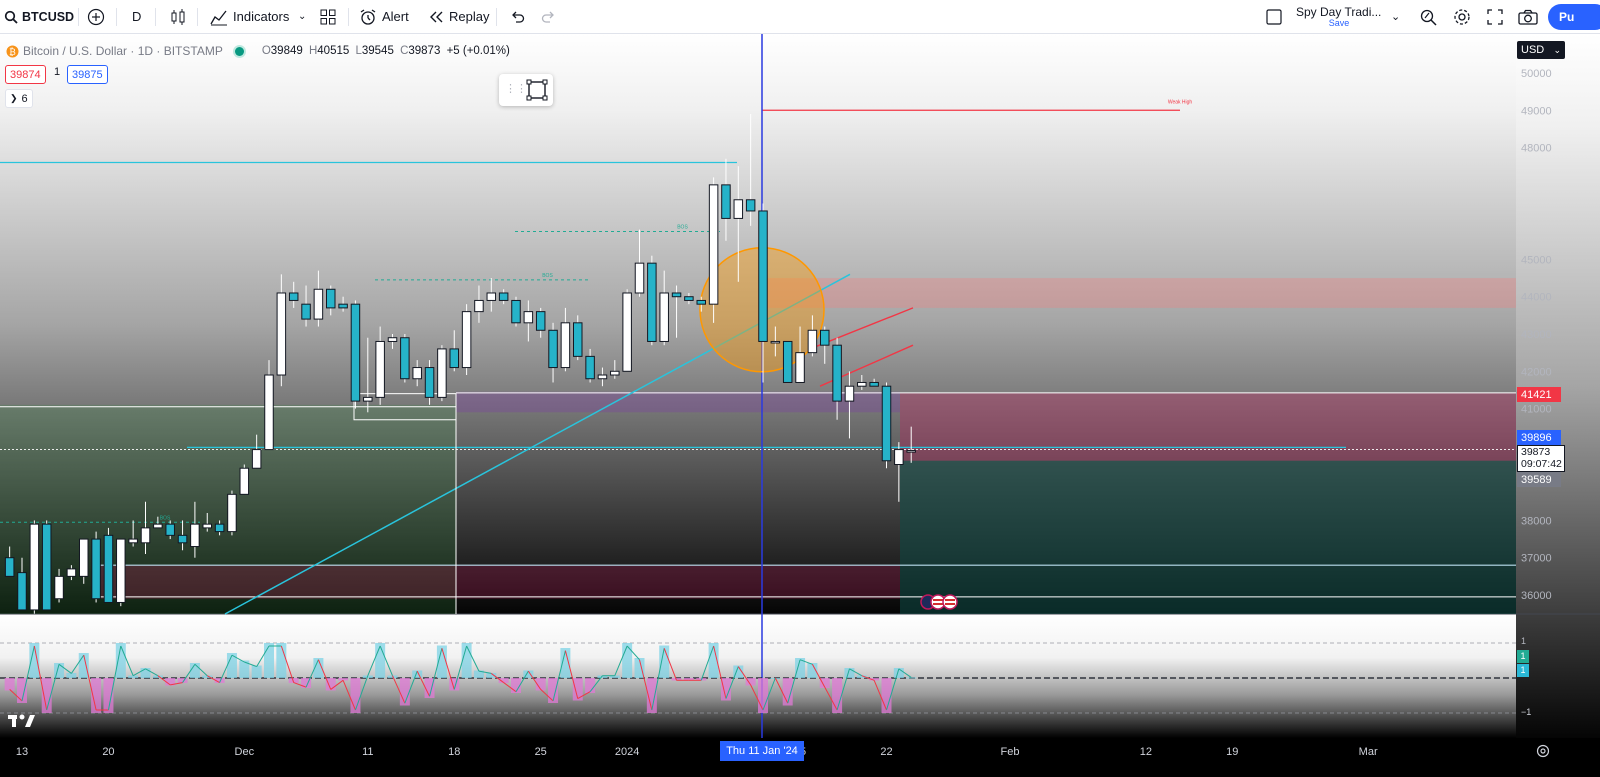 Image resolution: width=1600 pixels, height=777 pixels. I want to click on last-price: 39873, so click(1536, 452).